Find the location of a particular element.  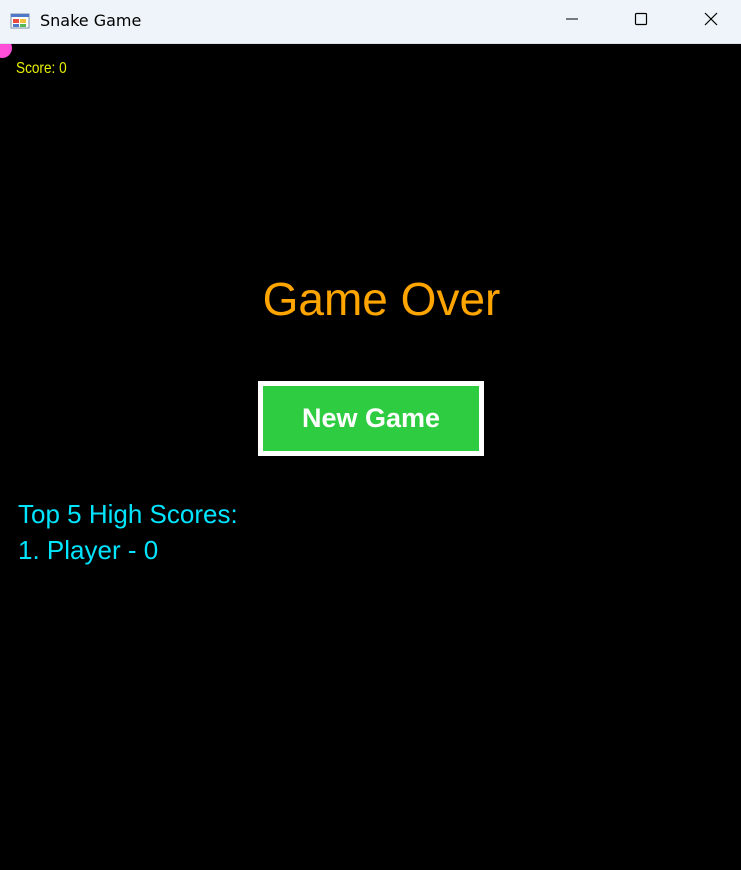

app-icon is located at coordinates (20, 21).